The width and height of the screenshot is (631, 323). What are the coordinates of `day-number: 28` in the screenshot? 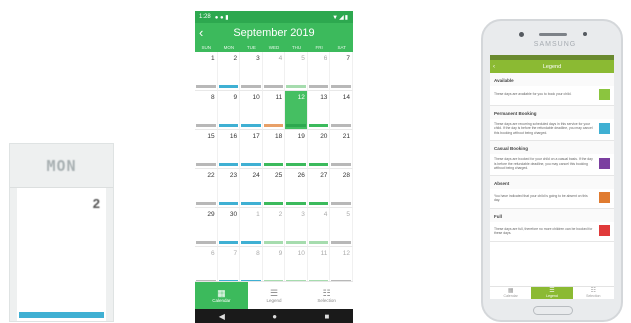 It's located at (346, 175).